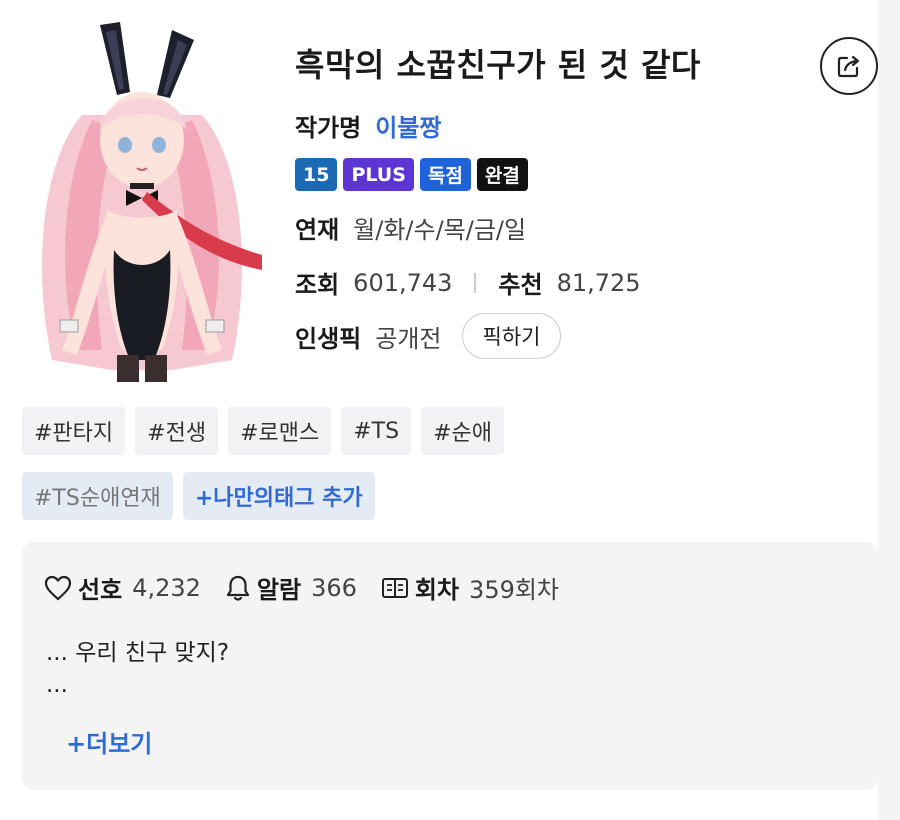 The width and height of the screenshot is (900, 820). I want to click on novel-title: 흑막의 소꿉친구가 된 것 같다, so click(498, 65).